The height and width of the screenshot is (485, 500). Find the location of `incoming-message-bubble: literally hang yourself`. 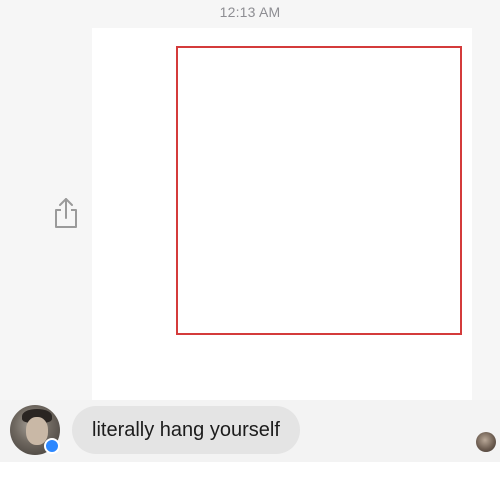

incoming-message-bubble: literally hang yourself is located at coordinates (186, 430).